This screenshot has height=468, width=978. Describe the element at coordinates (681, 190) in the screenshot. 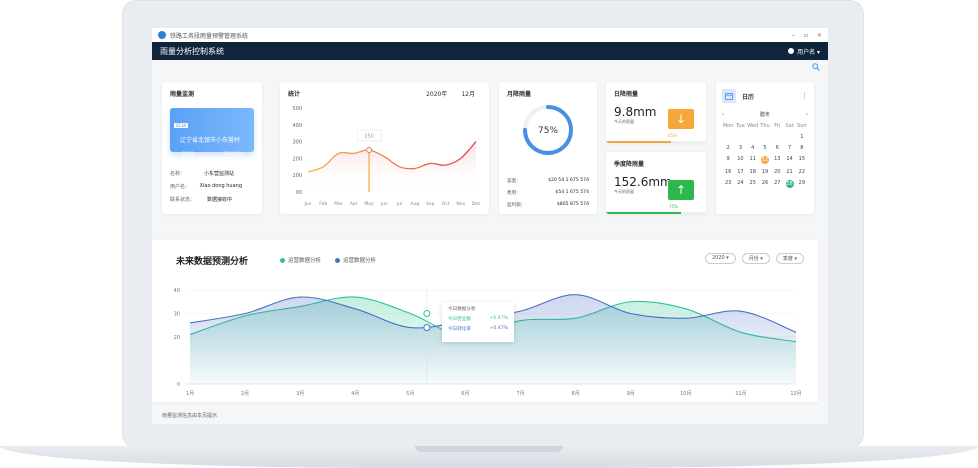

I see `quarter-up-arrow-icon: ↑` at that location.